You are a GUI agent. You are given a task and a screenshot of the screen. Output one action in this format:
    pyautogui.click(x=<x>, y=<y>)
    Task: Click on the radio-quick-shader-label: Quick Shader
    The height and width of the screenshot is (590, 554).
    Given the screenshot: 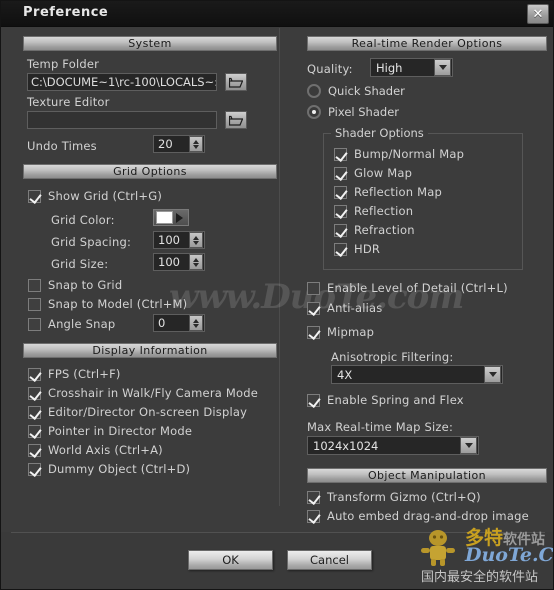 What is the action you would take?
    pyautogui.click(x=366, y=91)
    